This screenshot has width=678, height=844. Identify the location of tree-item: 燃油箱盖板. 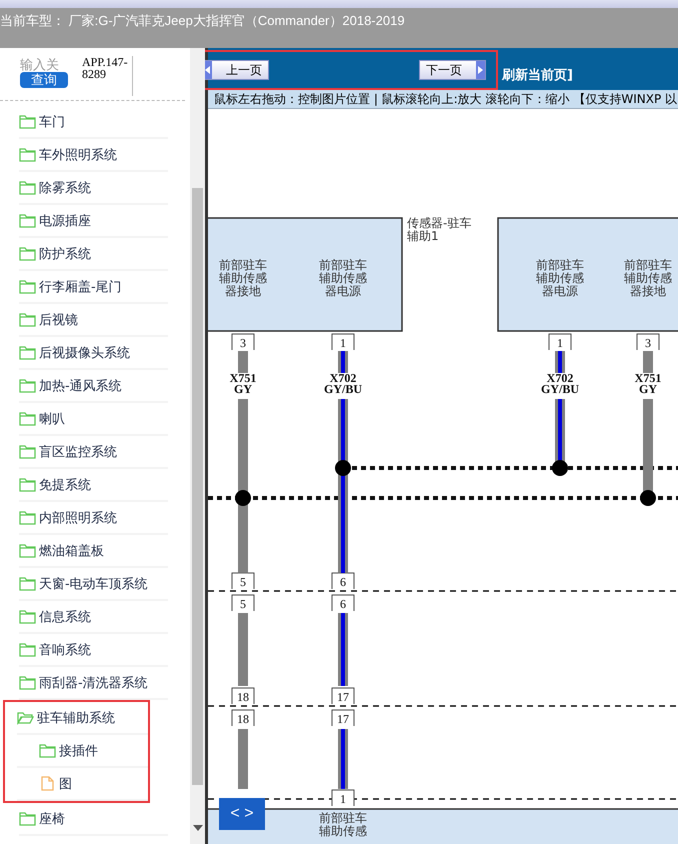
(93, 551).